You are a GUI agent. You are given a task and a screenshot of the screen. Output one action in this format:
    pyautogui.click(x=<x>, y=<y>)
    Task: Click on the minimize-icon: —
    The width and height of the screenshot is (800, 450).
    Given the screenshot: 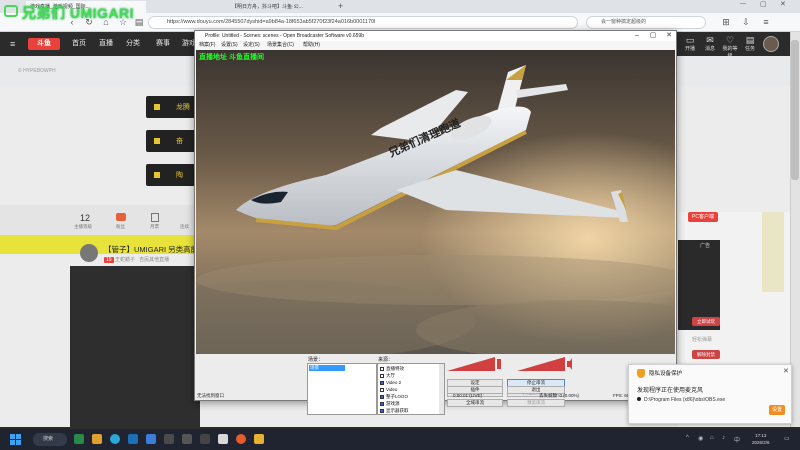 What is the action you would take?
    pyautogui.click(x=743, y=4)
    